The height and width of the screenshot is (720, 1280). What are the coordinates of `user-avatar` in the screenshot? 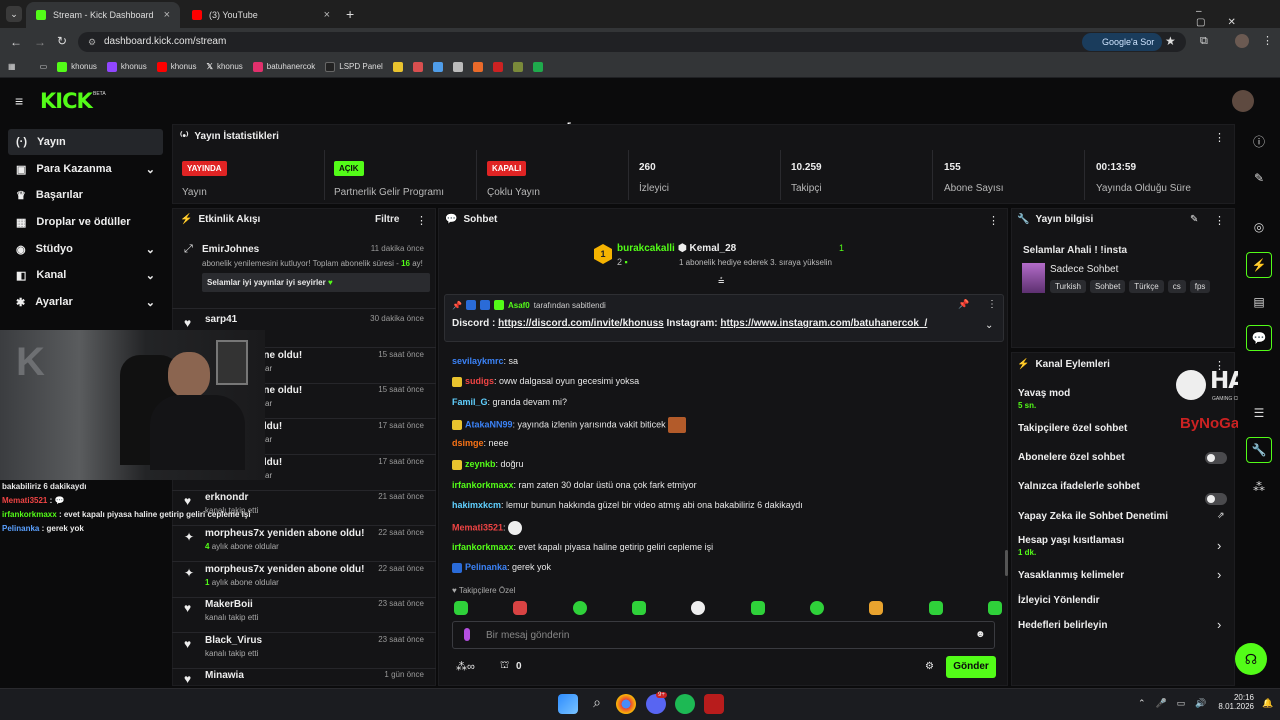 It's located at (1243, 101).